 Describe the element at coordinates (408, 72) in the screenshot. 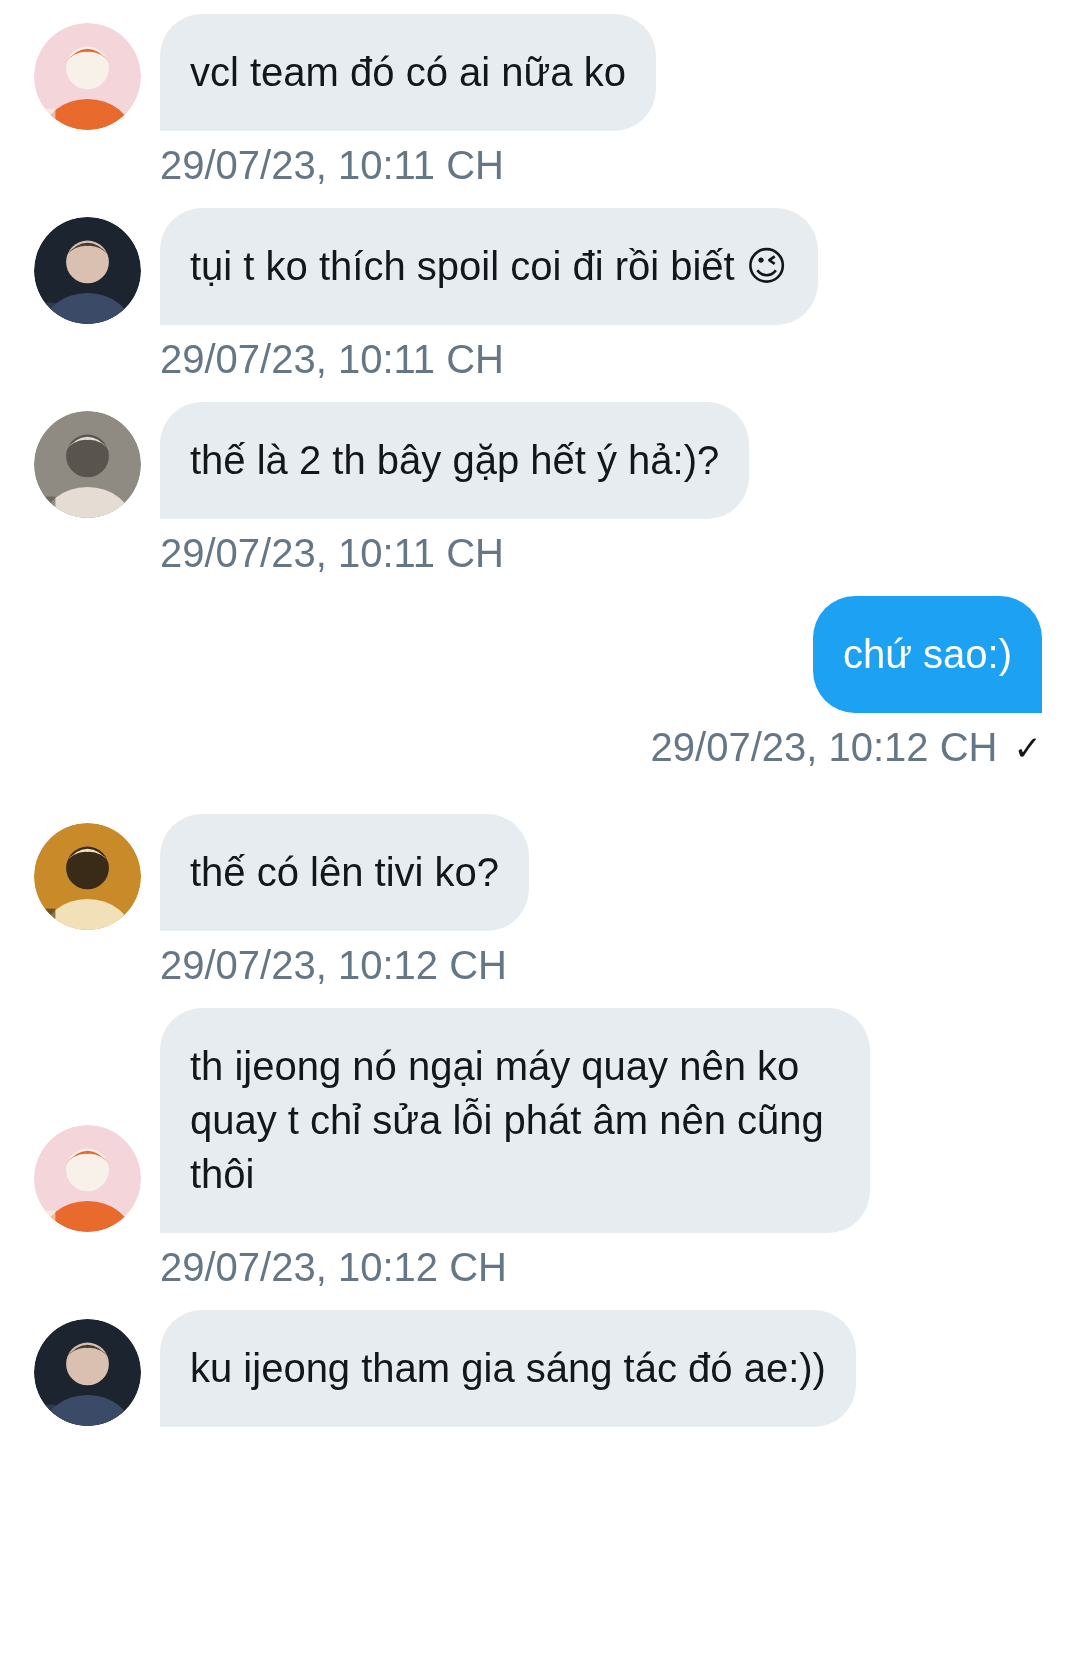

I see `message-bubble: vcl team đó có ai nữa ko` at that location.